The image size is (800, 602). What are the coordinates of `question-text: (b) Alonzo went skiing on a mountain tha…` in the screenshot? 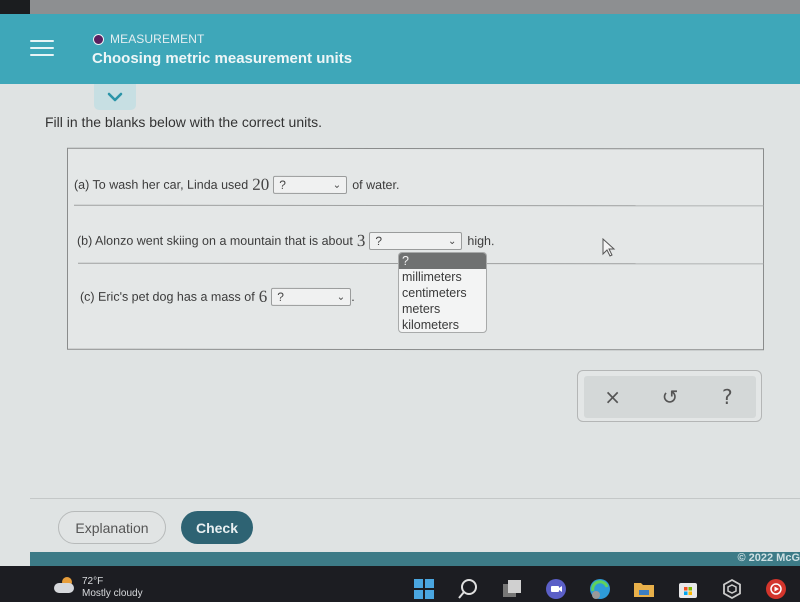 It's located at (215, 240).